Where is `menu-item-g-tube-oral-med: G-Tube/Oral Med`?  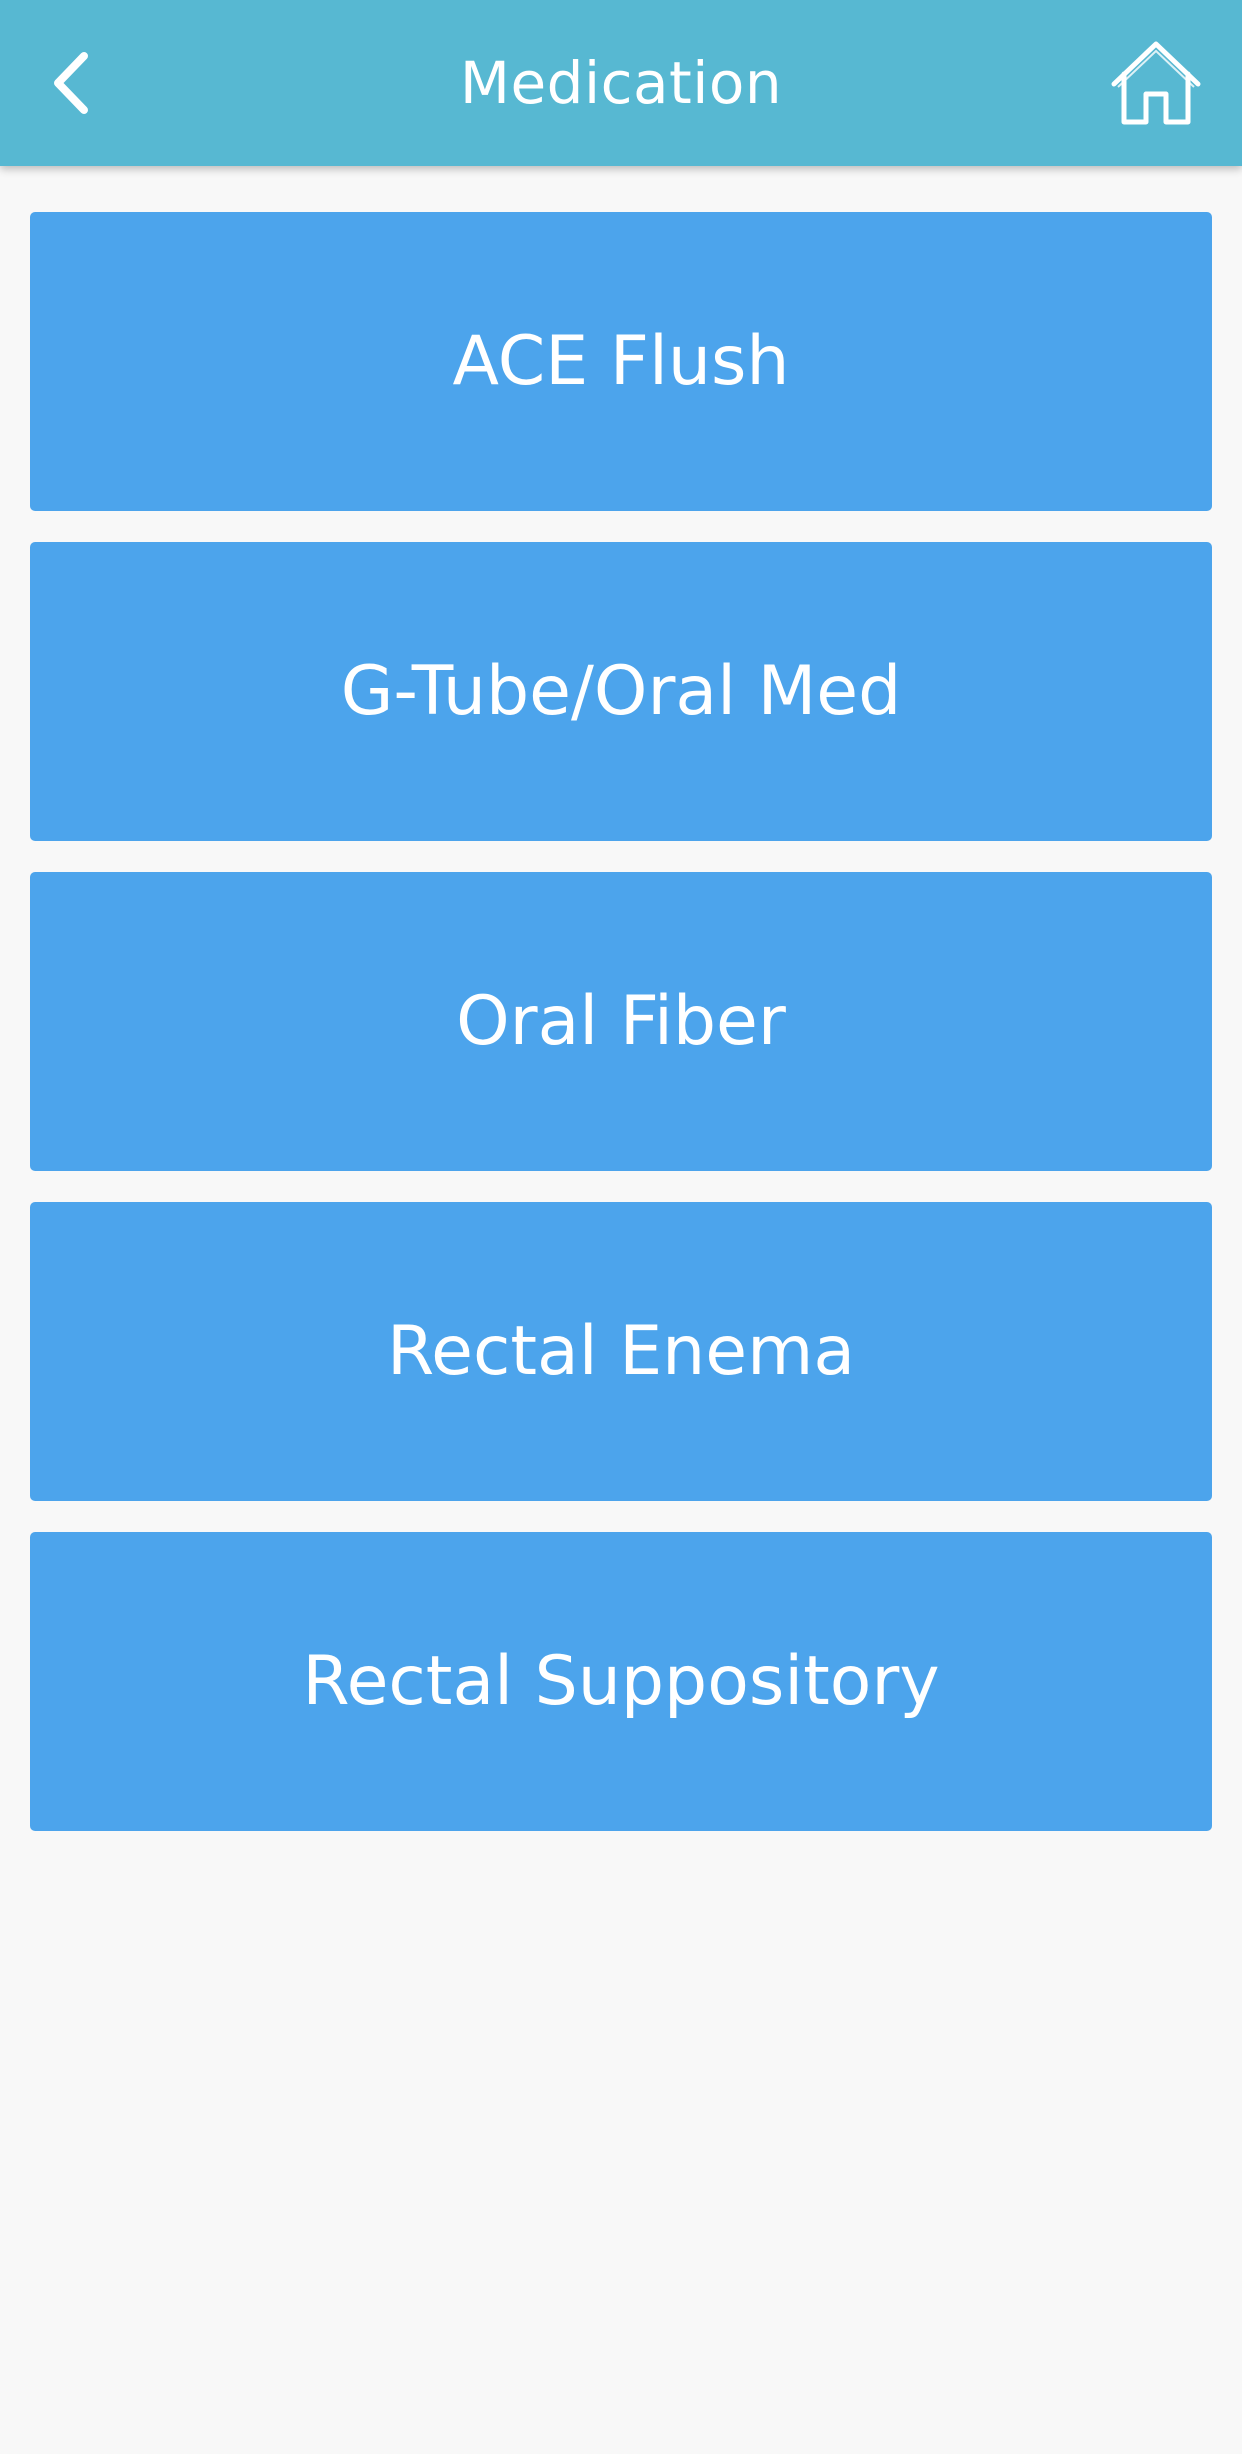
menu-item-g-tube-oral-med: G-Tube/Oral Med is located at coordinates (621, 691).